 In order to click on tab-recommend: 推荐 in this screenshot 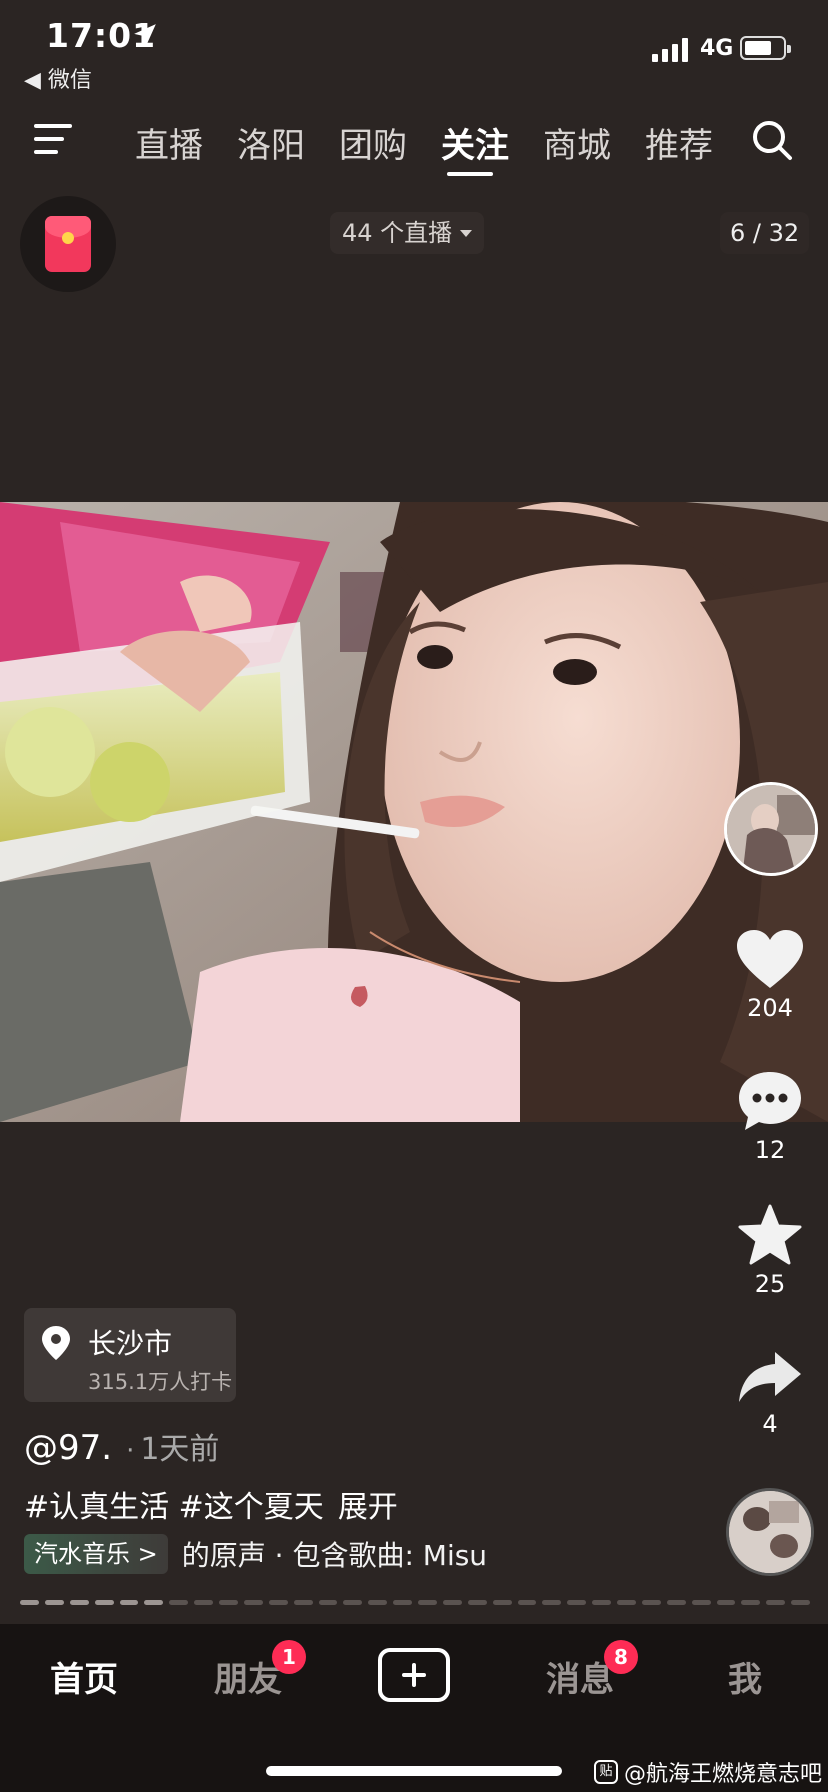, I will do `click(679, 142)`.